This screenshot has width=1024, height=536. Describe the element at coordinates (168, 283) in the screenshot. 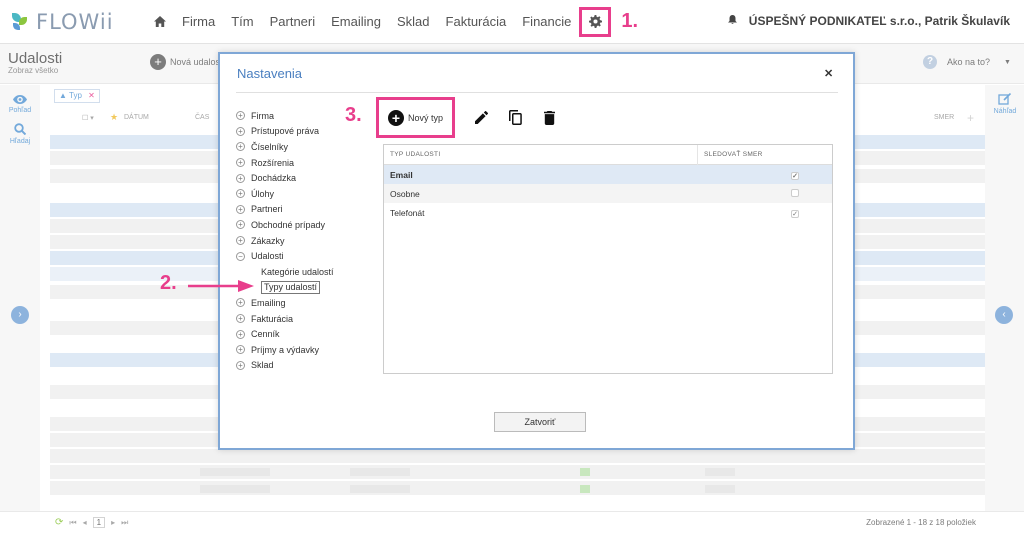

I see `annotation-step-2: 2.` at that location.